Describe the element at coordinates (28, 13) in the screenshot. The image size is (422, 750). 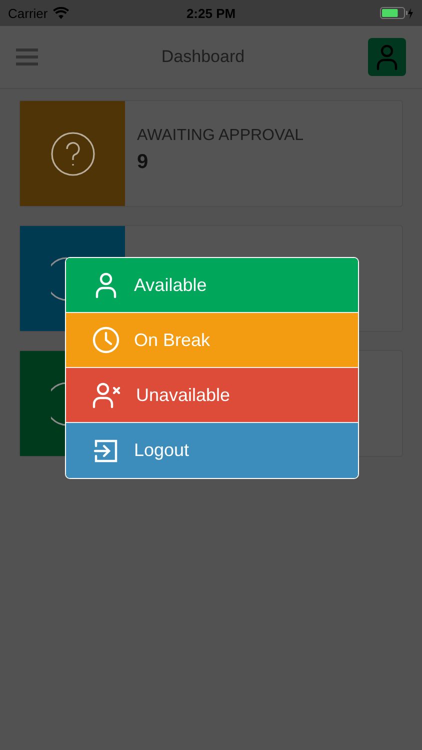
I see `carrier-label: Carrier` at that location.